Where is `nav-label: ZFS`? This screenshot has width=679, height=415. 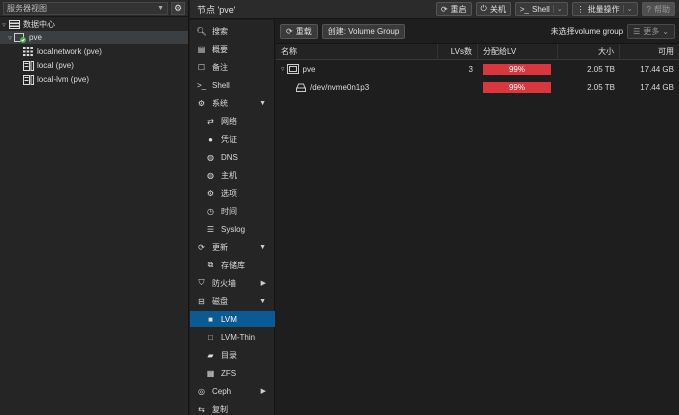
nav-label: ZFS is located at coordinates (229, 373).